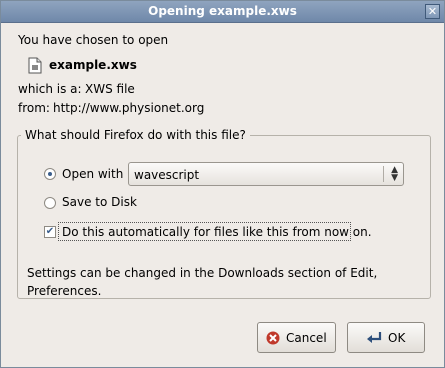 The height and width of the screenshot is (368, 445). What do you see at coordinates (394, 174) in the screenshot?
I see `updown-arrows-icon: ▲ ▼` at bounding box center [394, 174].